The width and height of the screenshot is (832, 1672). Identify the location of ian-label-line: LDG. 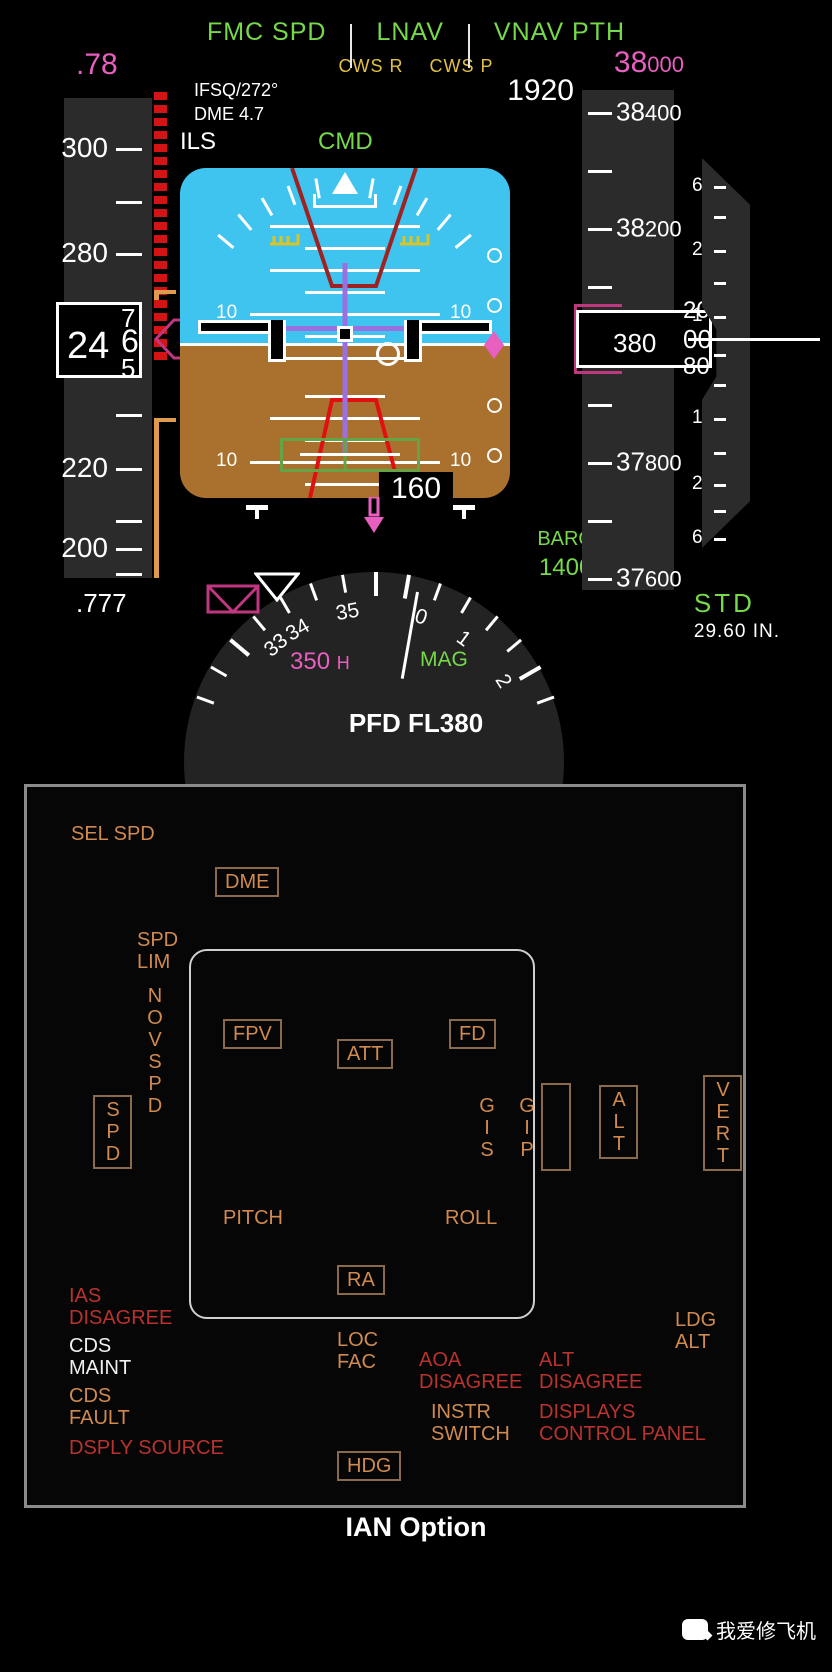
(696, 1320).